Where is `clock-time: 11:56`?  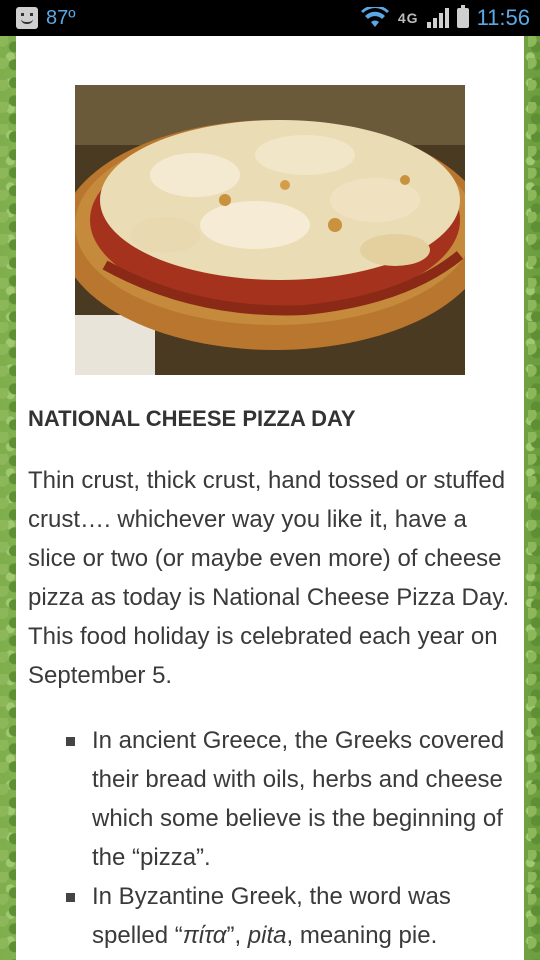 clock-time: 11:56 is located at coordinates (503, 17).